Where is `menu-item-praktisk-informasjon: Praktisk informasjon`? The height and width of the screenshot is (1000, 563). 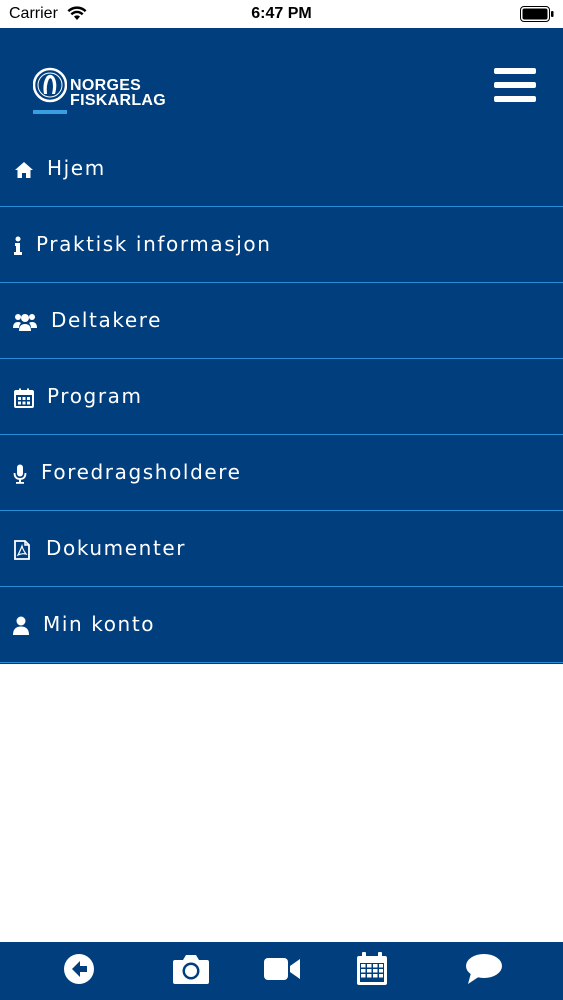
menu-item-praktisk-informasjon: Praktisk informasjon is located at coordinates (281, 245).